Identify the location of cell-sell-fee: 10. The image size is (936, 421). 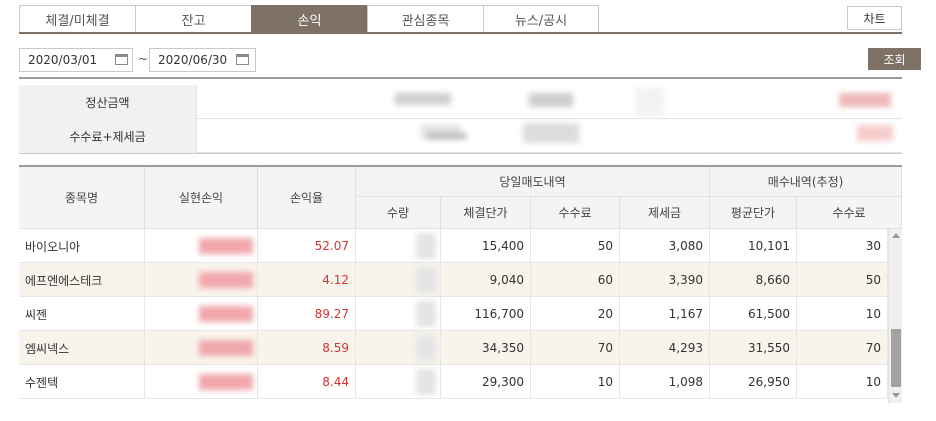
(575, 382).